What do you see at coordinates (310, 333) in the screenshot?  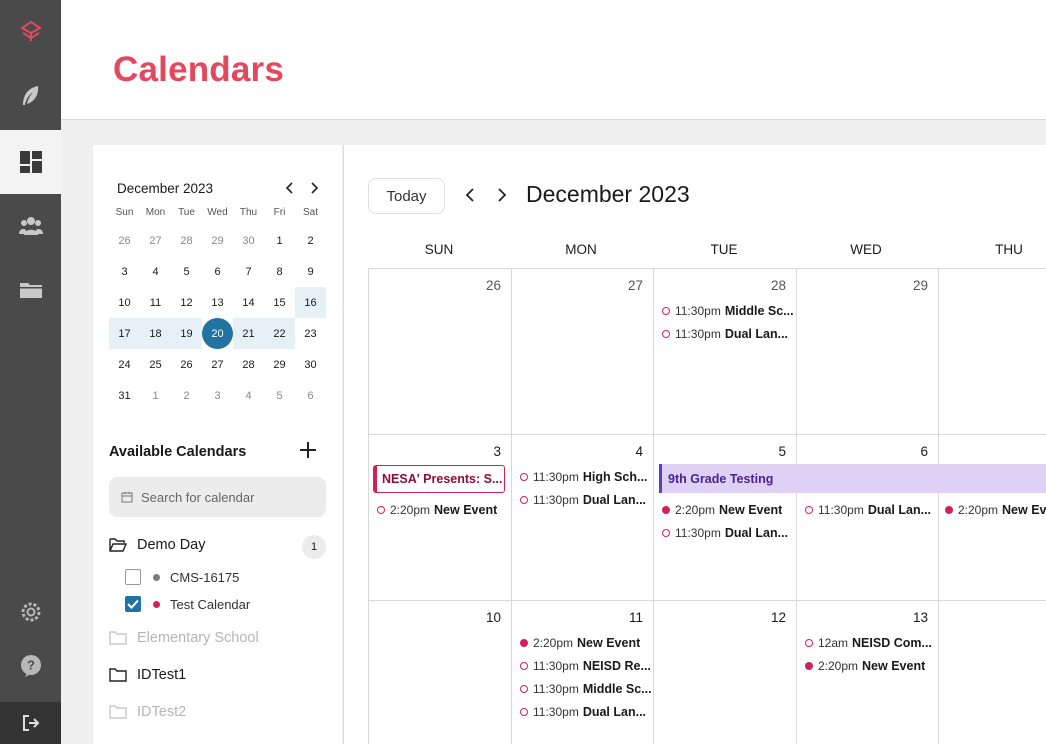 I see `mini-day: 23` at bounding box center [310, 333].